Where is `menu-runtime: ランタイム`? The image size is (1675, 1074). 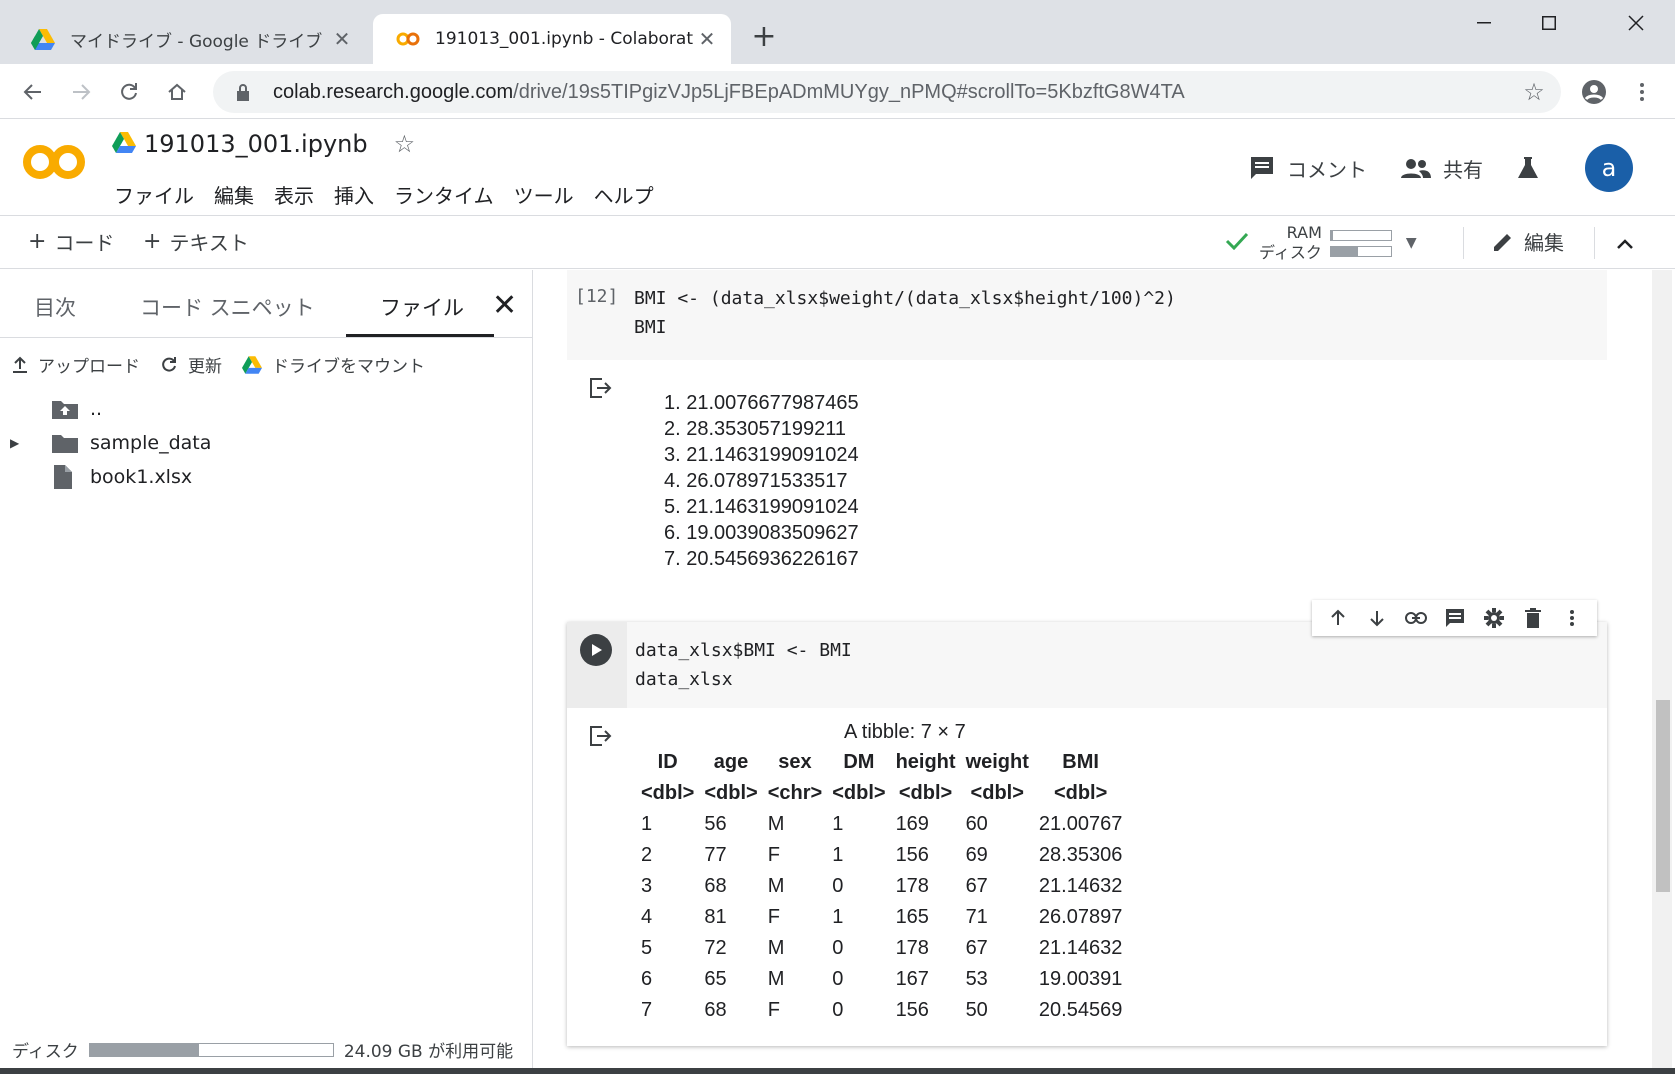
menu-runtime: ランタイム is located at coordinates (444, 194).